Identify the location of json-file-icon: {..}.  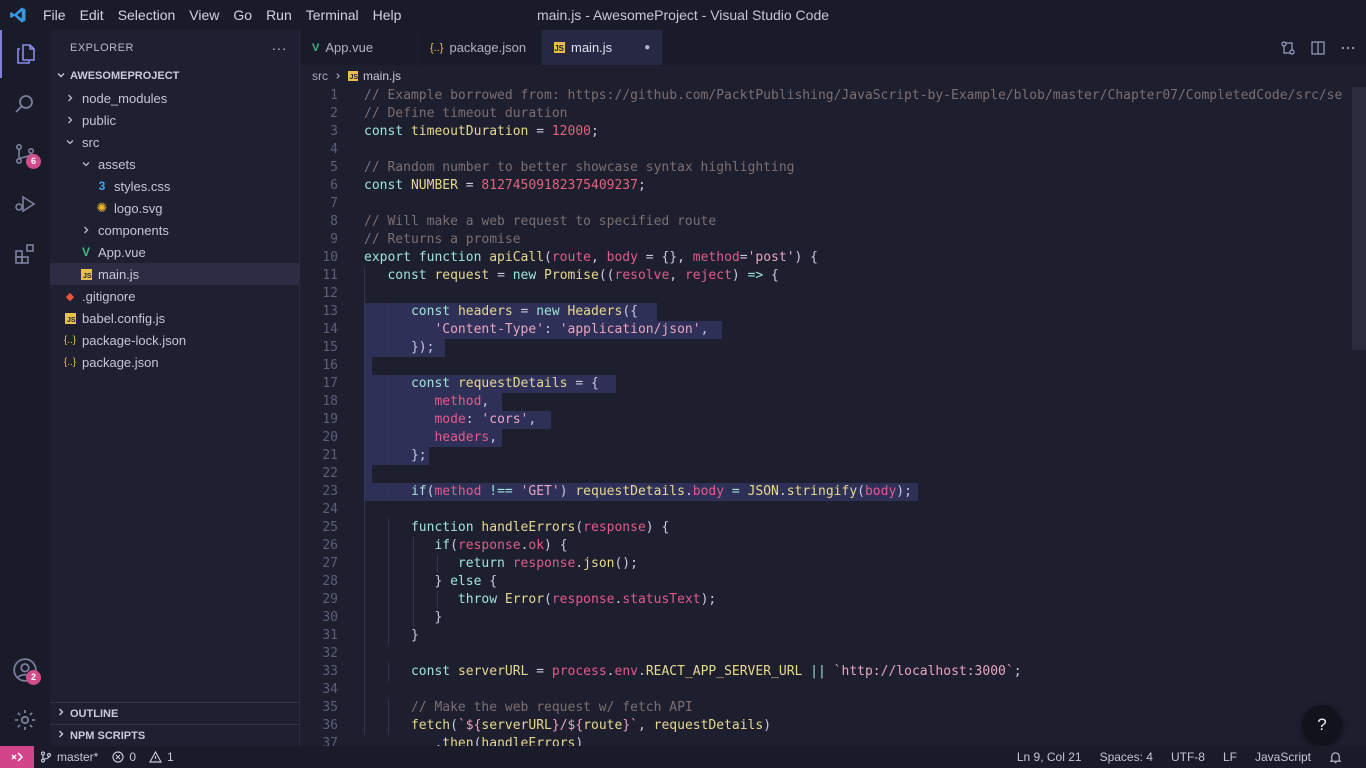
(70, 362).